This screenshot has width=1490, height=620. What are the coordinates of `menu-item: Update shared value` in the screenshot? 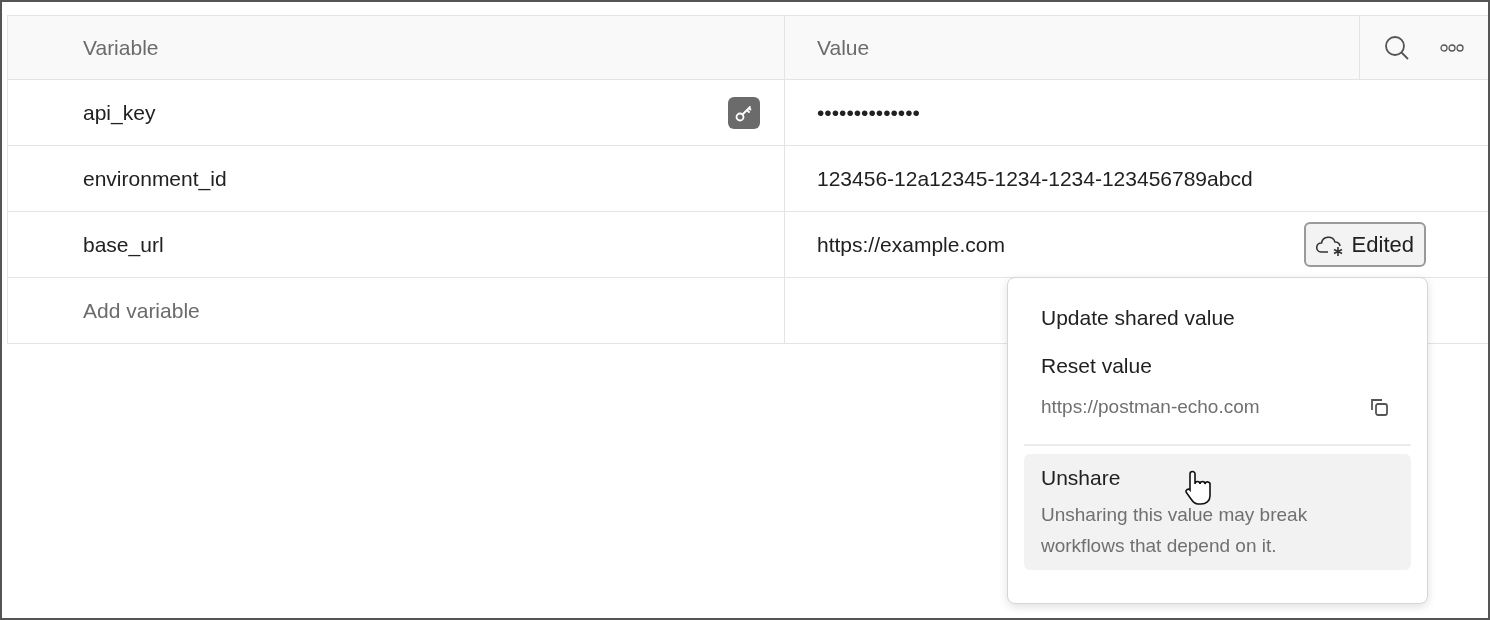 It's located at (1217, 318).